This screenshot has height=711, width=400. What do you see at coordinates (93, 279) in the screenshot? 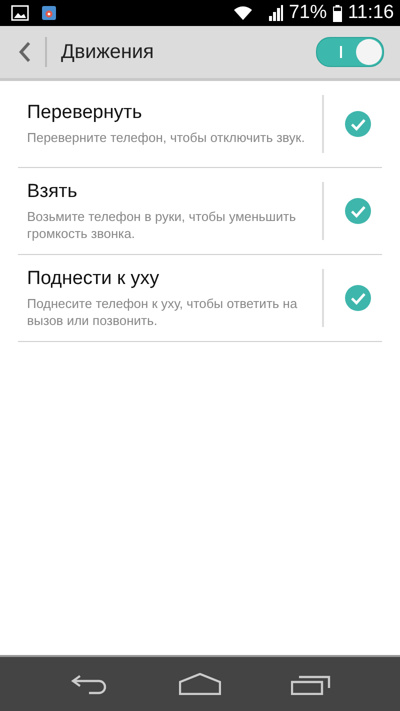
I see `setting-title: Поднести к уху` at bounding box center [93, 279].